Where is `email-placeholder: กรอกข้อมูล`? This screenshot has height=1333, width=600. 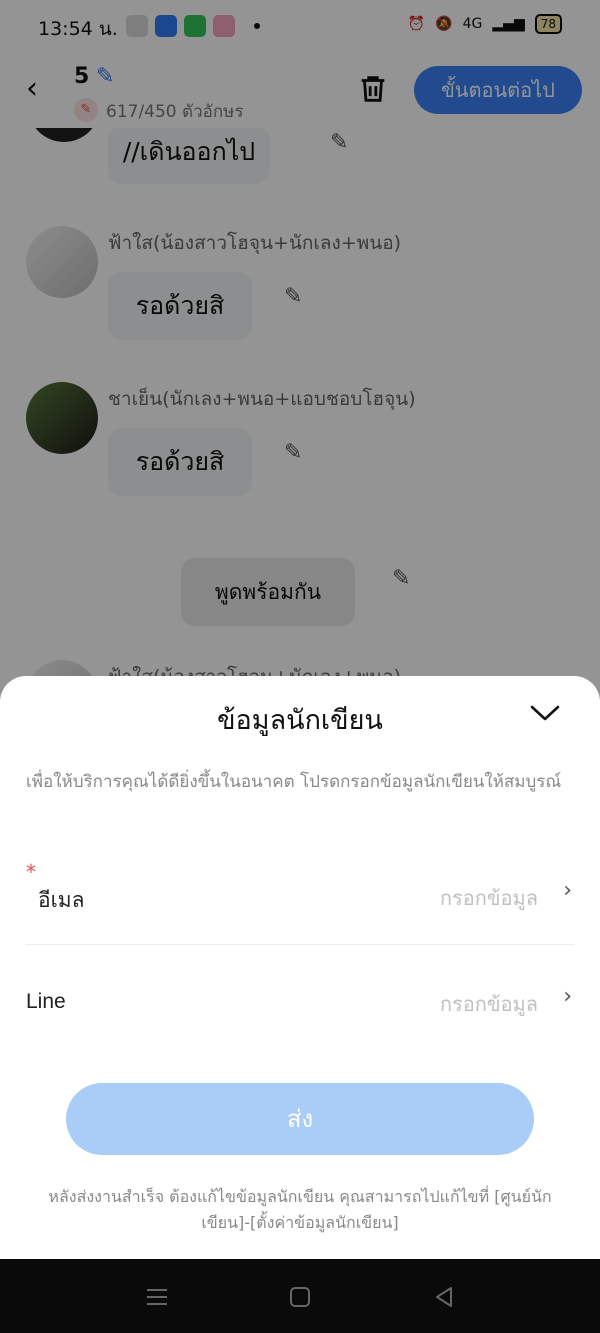 email-placeholder: กรอกข้อมูล is located at coordinates (488, 898).